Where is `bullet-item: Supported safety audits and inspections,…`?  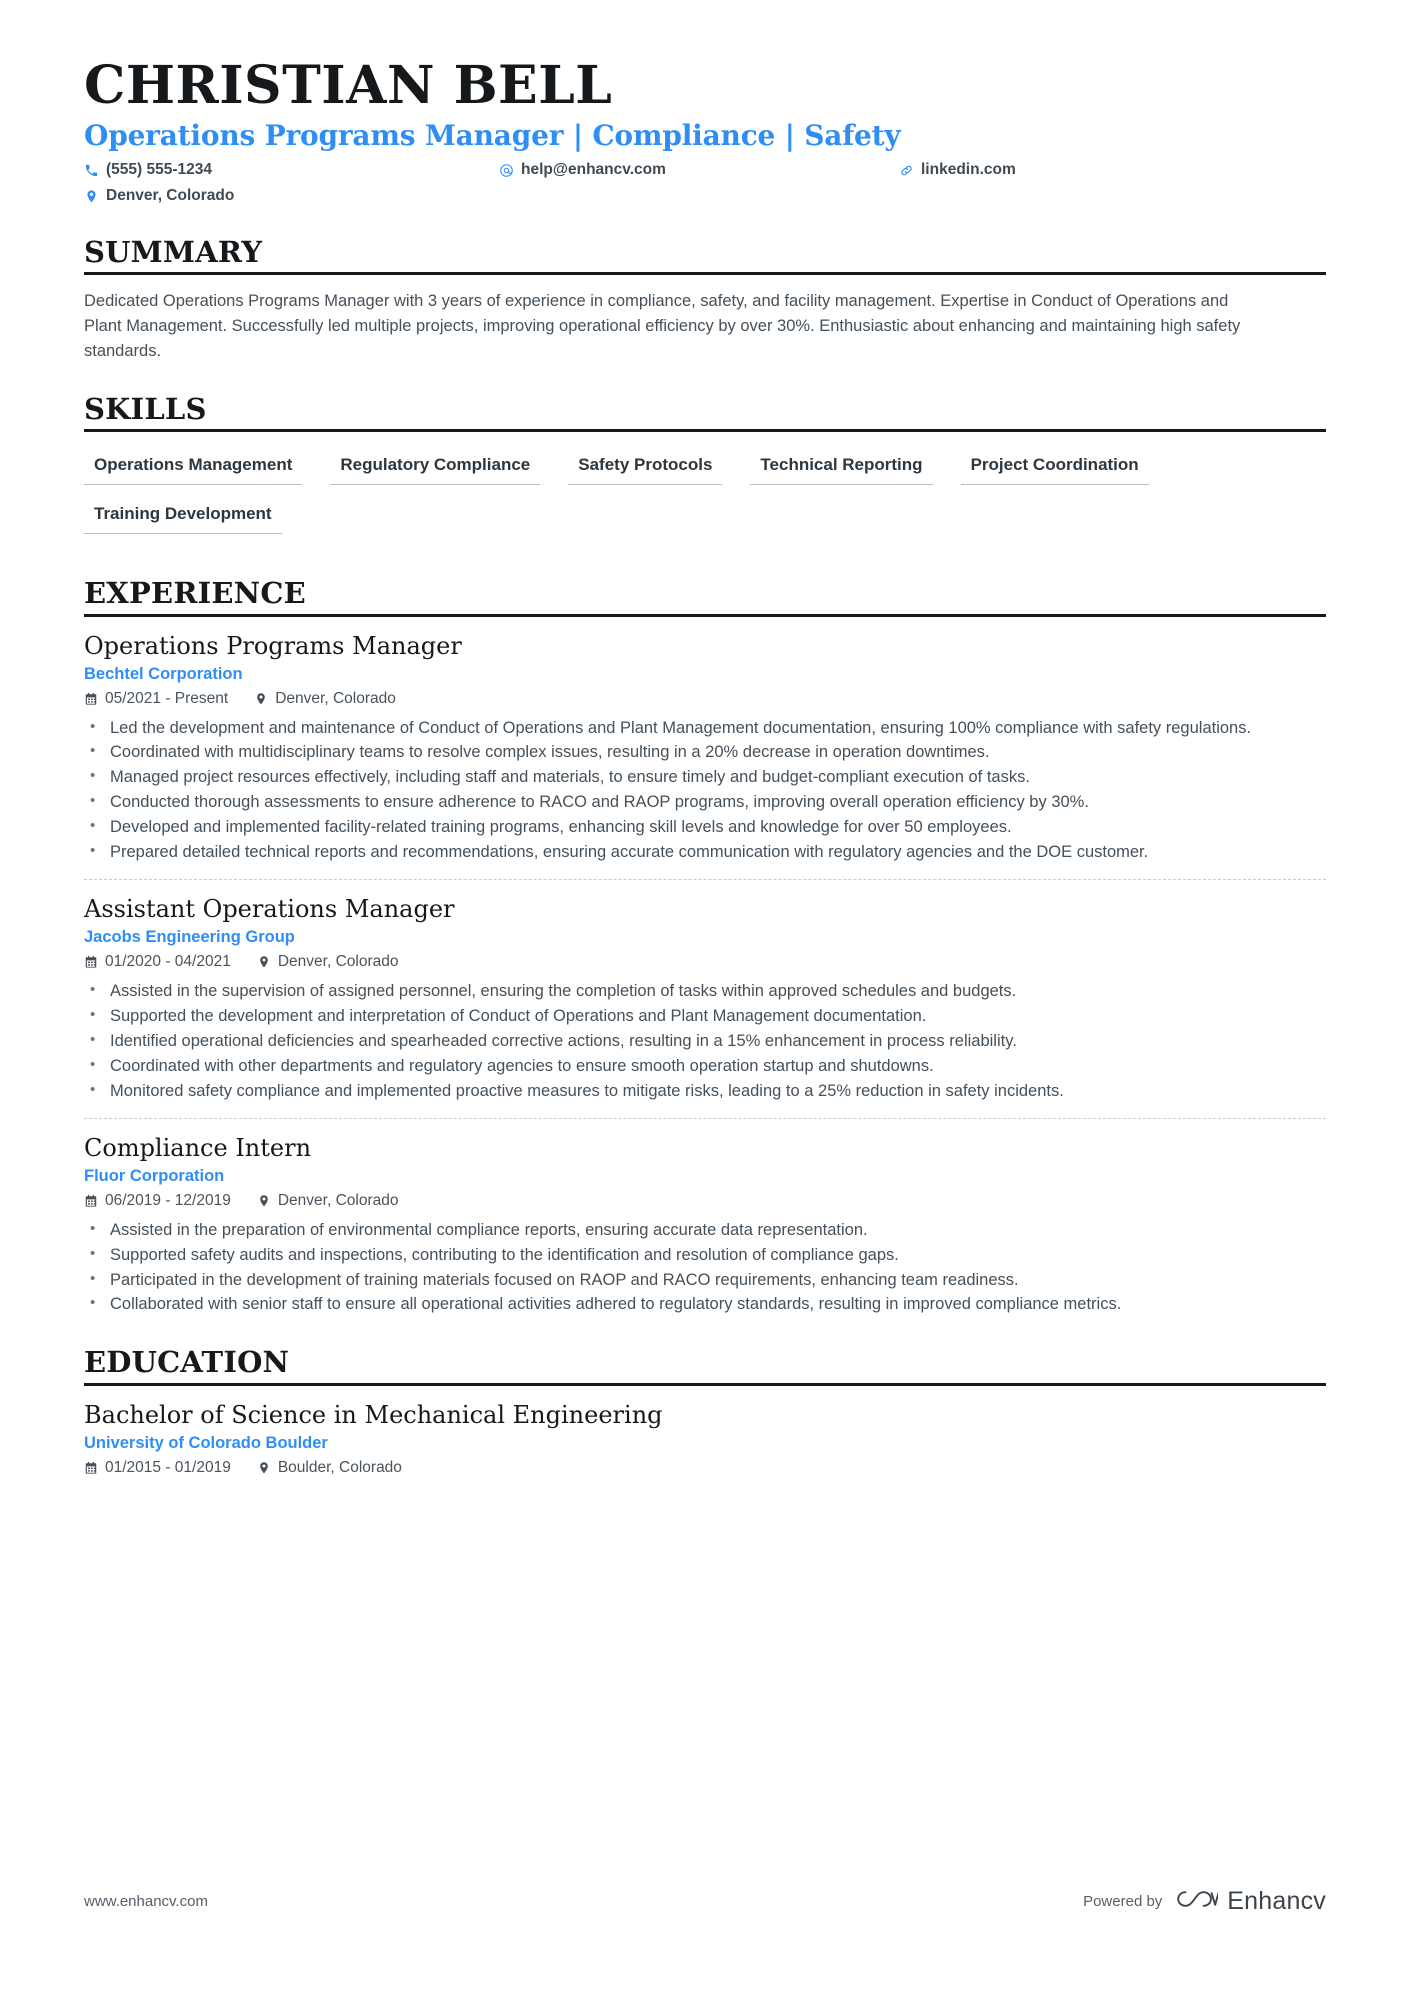
bullet-item: Supported safety audits and inspections,… is located at coordinates (704, 1255).